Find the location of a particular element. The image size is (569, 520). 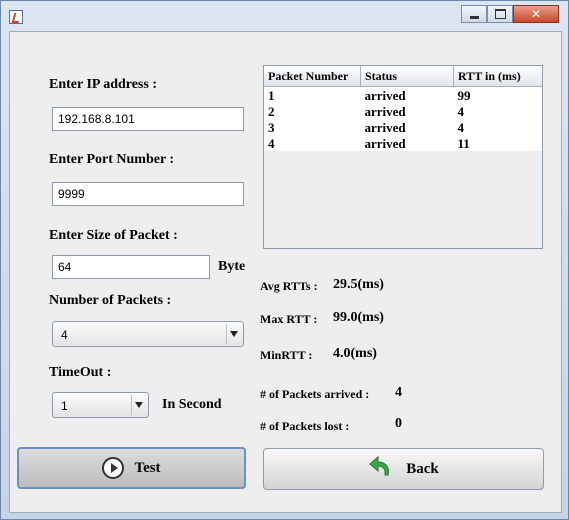

min-rtt-label: MinRTT : is located at coordinates (286, 355).